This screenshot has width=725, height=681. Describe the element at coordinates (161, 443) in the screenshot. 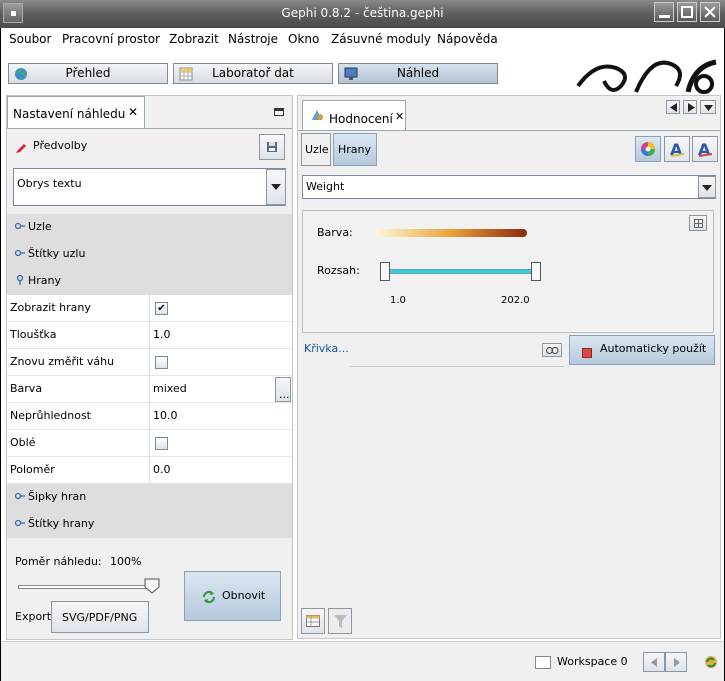

I see `curved-checkbox` at that location.